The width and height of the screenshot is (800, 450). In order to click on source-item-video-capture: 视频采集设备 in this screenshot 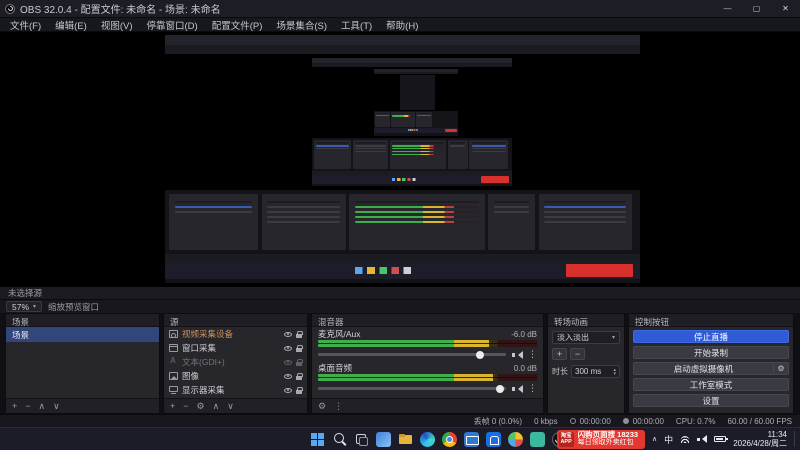, I will do `click(235, 334)`.